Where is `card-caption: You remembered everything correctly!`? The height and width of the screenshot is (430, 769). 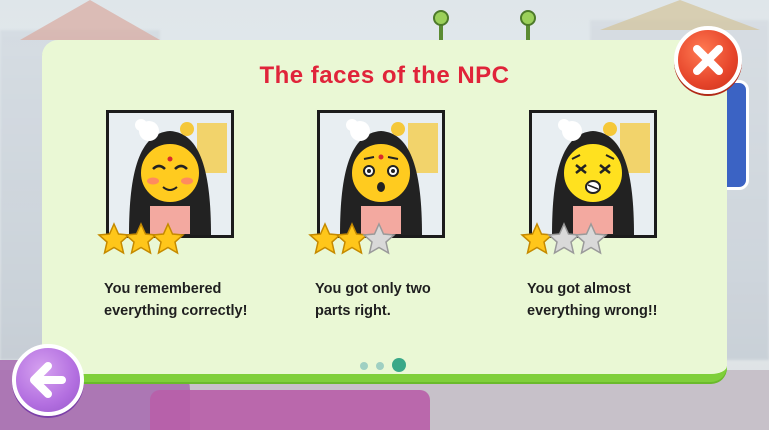 card-caption: You remembered everything correctly! is located at coordinates (204, 300).